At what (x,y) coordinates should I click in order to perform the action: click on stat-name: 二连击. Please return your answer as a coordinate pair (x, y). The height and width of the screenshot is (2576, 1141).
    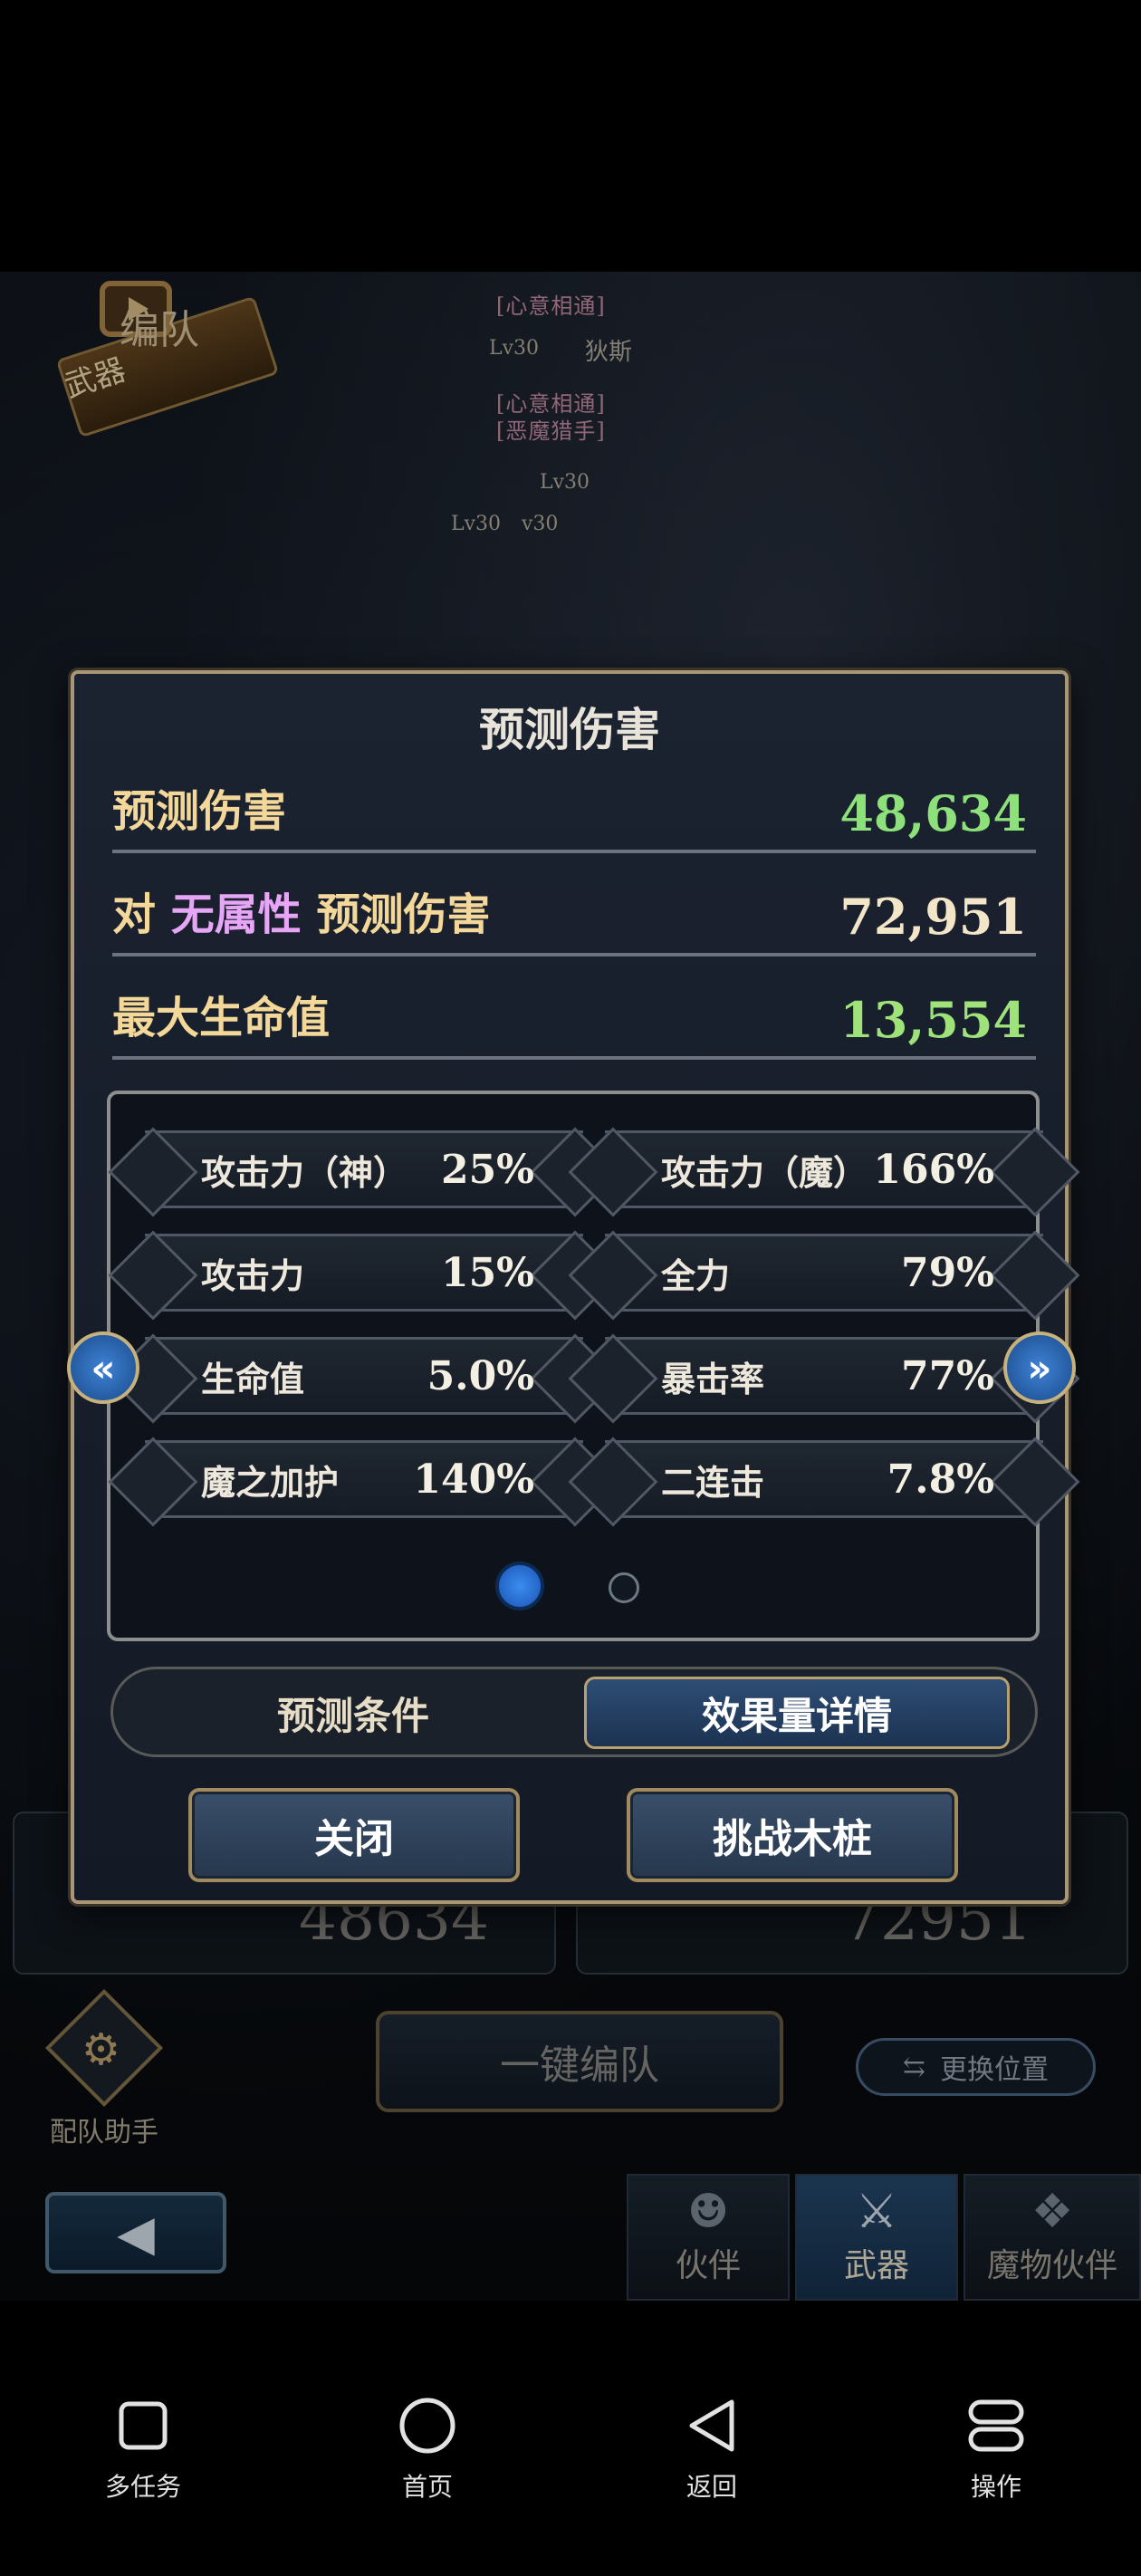
    Looking at the image, I should click on (713, 1482).